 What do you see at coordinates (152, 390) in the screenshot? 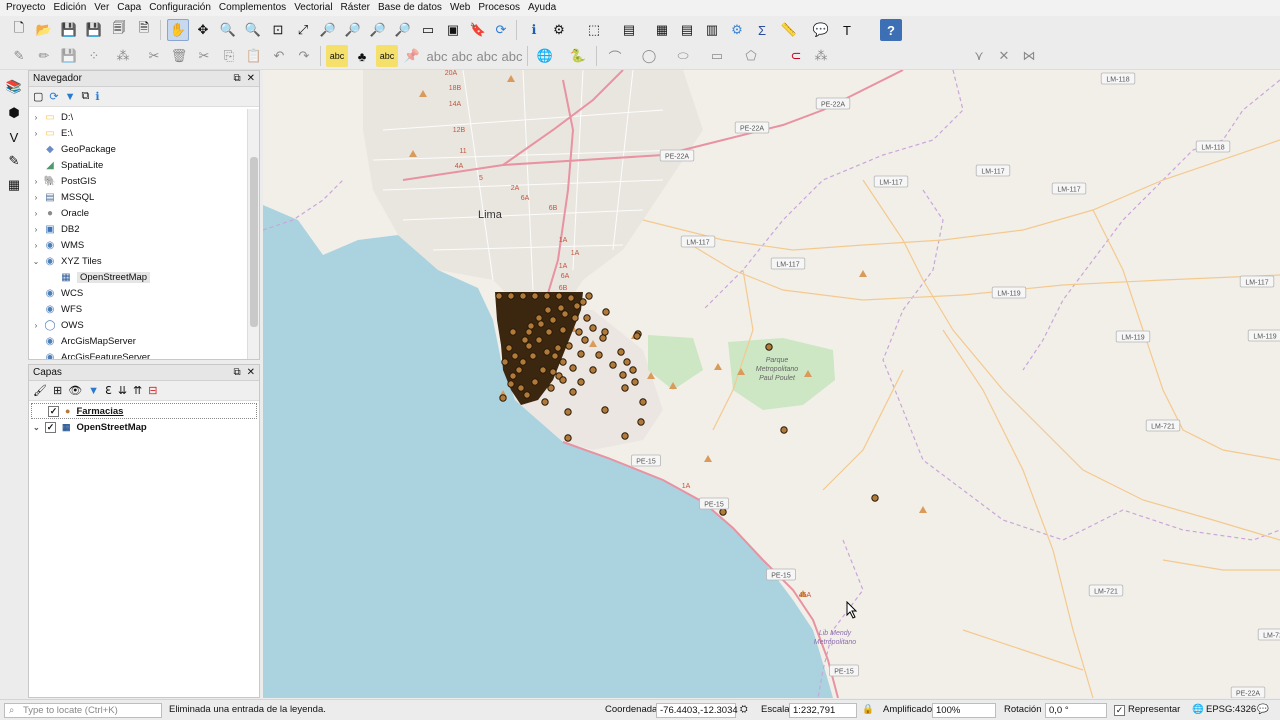
I see `remove-layer-icon: ⊟` at bounding box center [152, 390].